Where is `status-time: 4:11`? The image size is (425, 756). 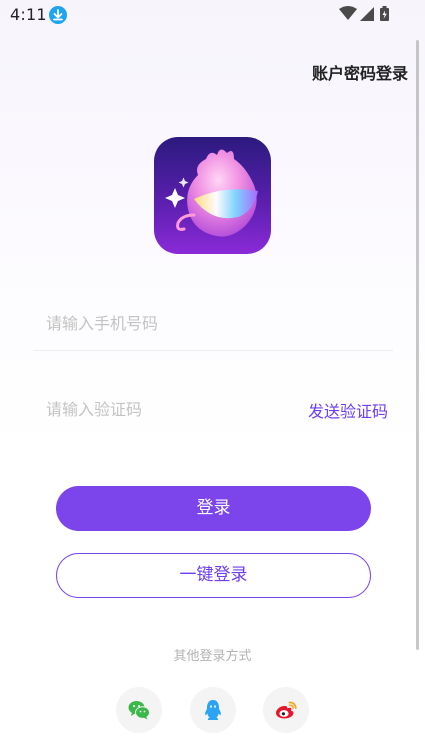
status-time: 4:11 is located at coordinates (28, 14).